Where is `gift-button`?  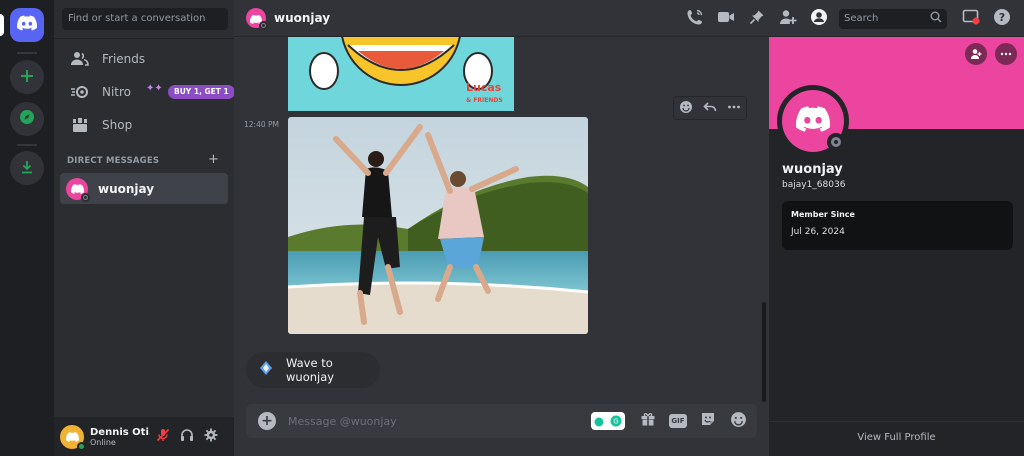
gift-button is located at coordinates (648, 421).